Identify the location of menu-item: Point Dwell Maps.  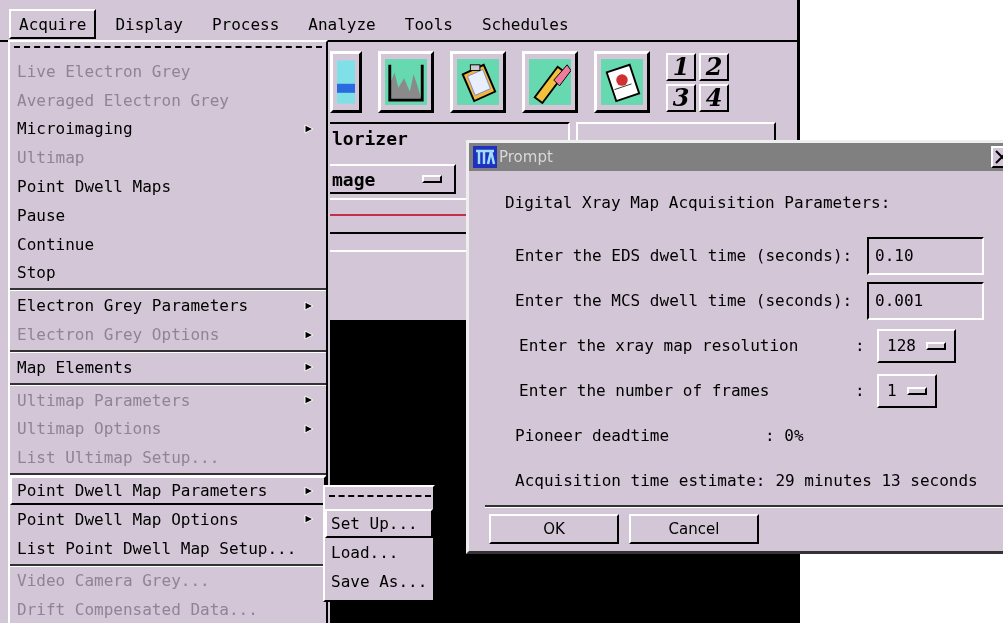
(168, 186).